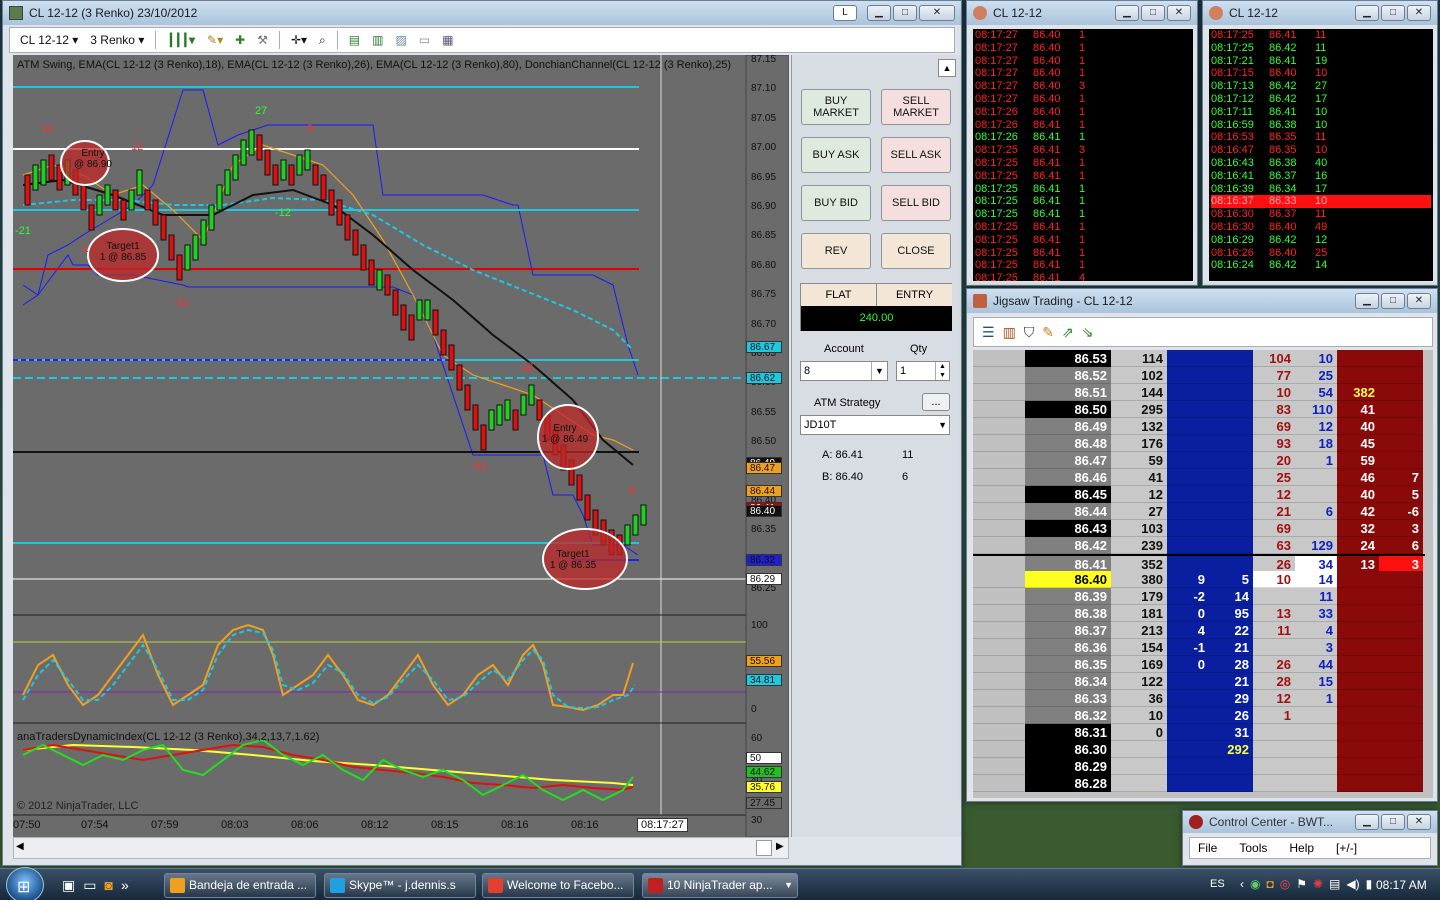 The image size is (1440, 900). What do you see at coordinates (1068, 749) in the screenshot?
I see `ladder-price-cell: 86.30` at bounding box center [1068, 749].